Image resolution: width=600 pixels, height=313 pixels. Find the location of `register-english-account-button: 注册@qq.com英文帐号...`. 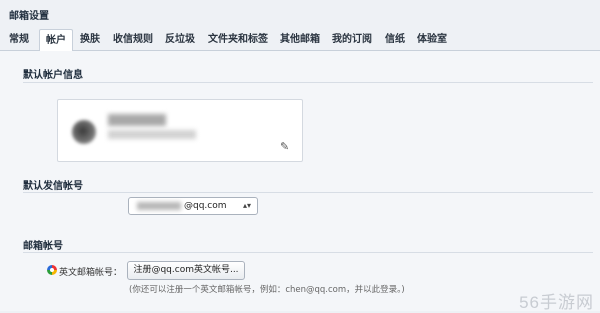

register-english-account-button: 注册@qq.com英文帐号... is located at coordinates (186, 270).